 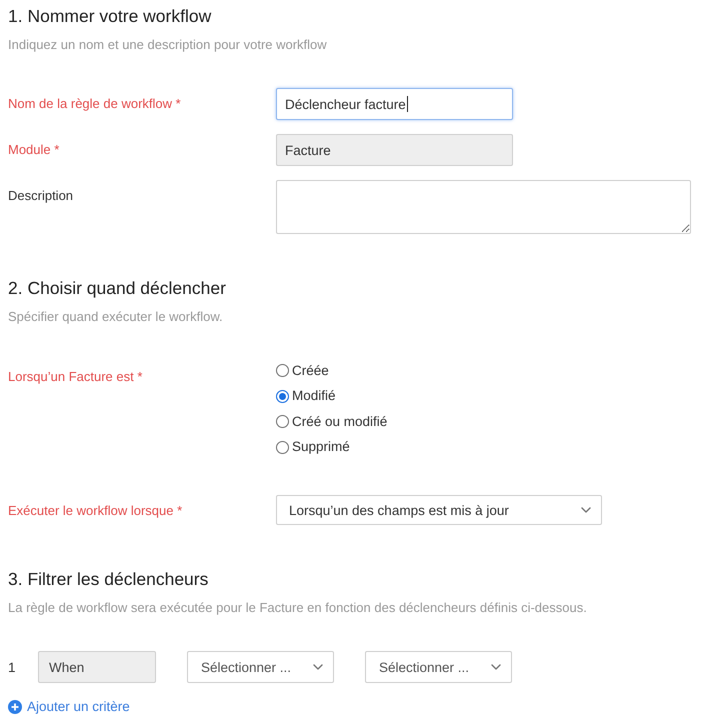 What do you see at coordinates (310, 370) in the screenshot?
I see `radio-label: Créée` at bounding box center [310, 370].